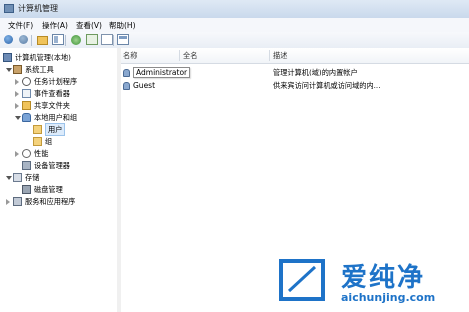  What do you see at coordinates (48, 189) in the screenshot?
I see `tree-item-label: 磁盘管理` at bounding box center [48, 189].